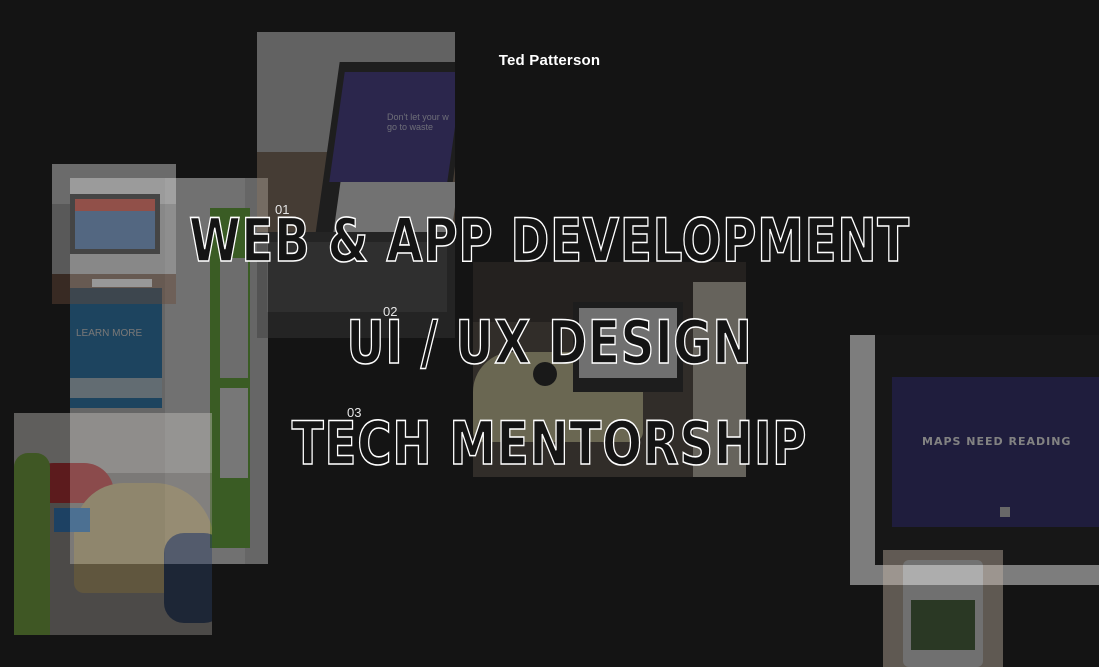 Image resolution: width=1099 pixels, height=667 pixels. I want to click on laptop-screen-text: Don't let your w go to waste, so click(418, 122).